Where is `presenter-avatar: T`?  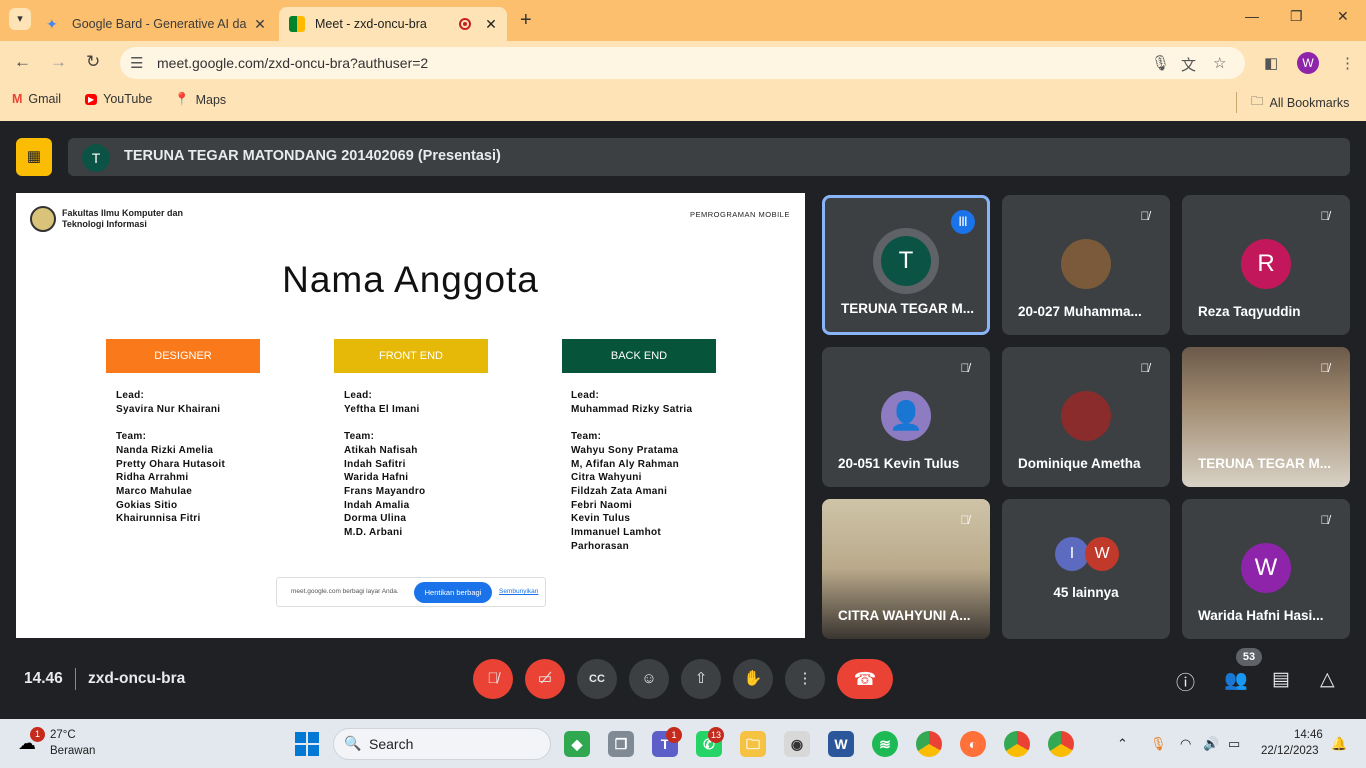
presenter-avatar: T is located at coordinates (96, 158).